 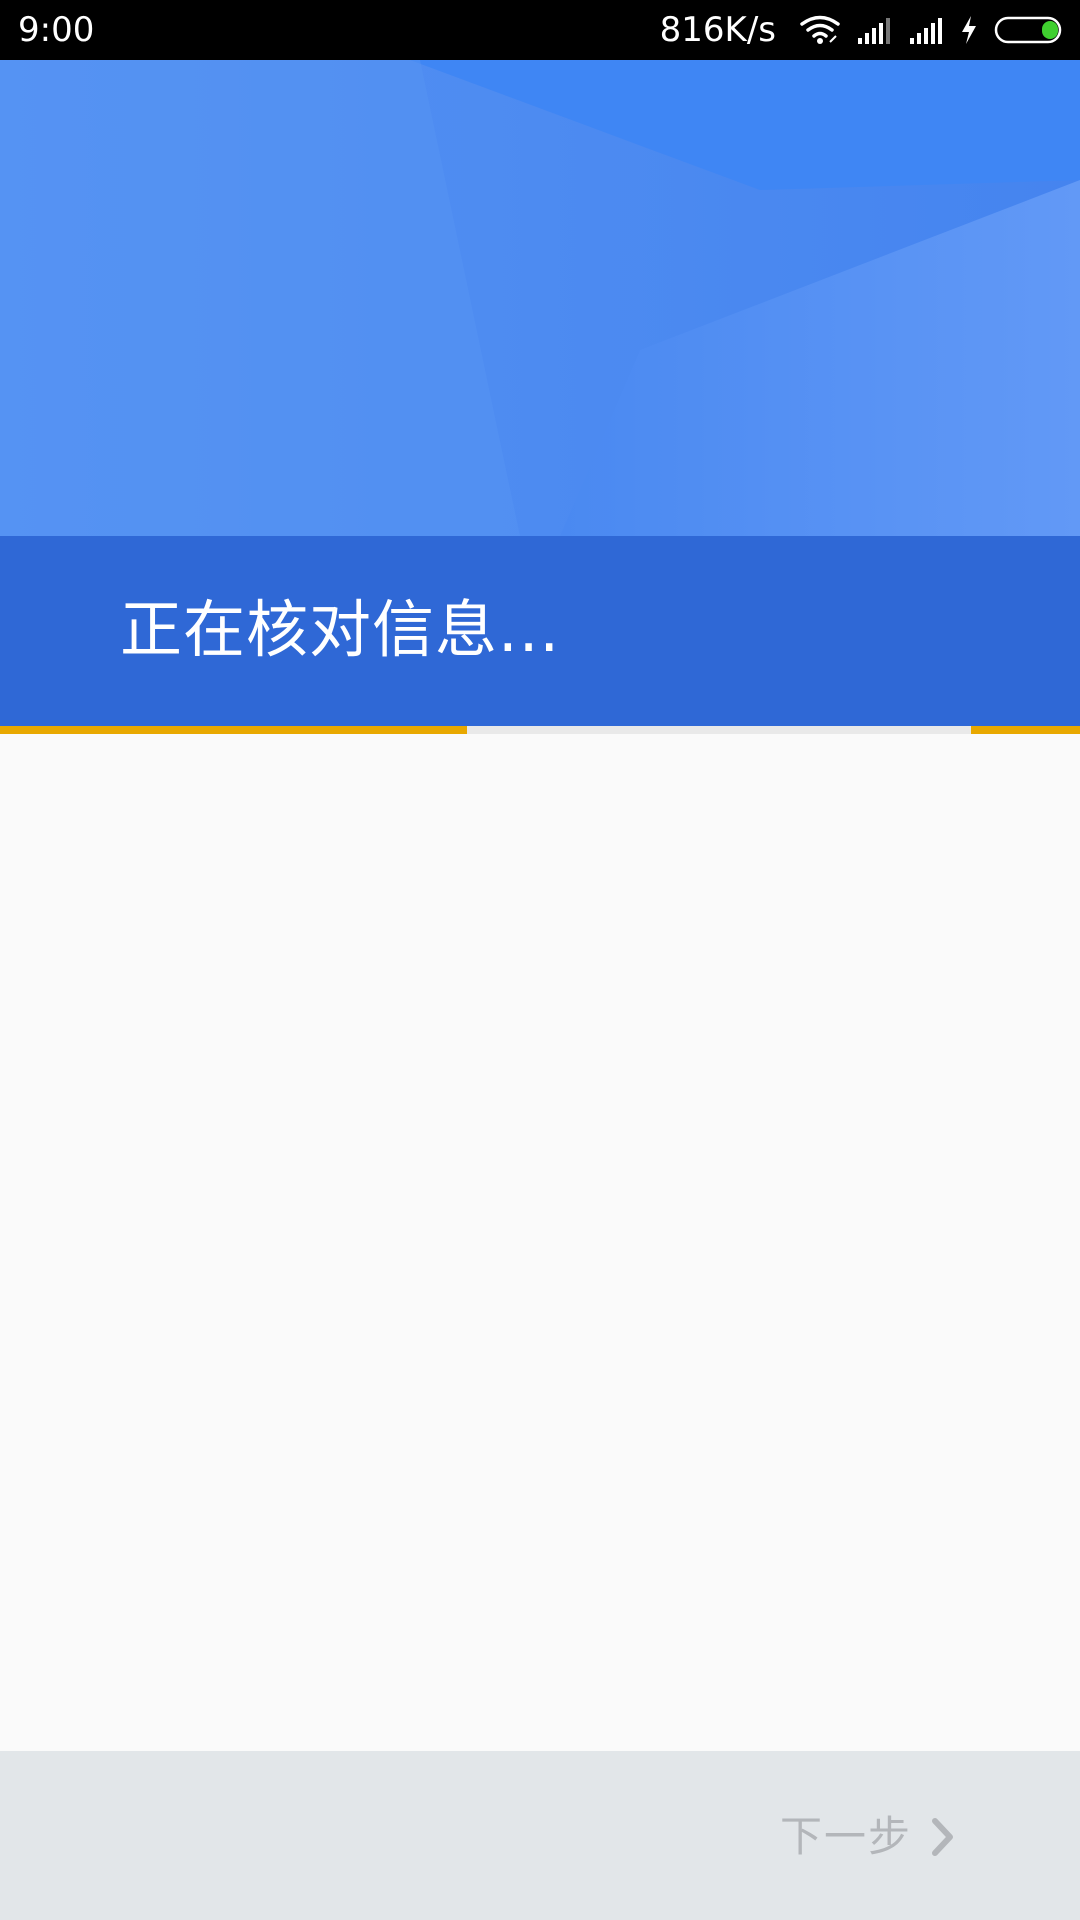 What do you see at coordinates (56, 30) in the screenshot?
I see `status-time: 9:00` at bounding box center [56, 30].